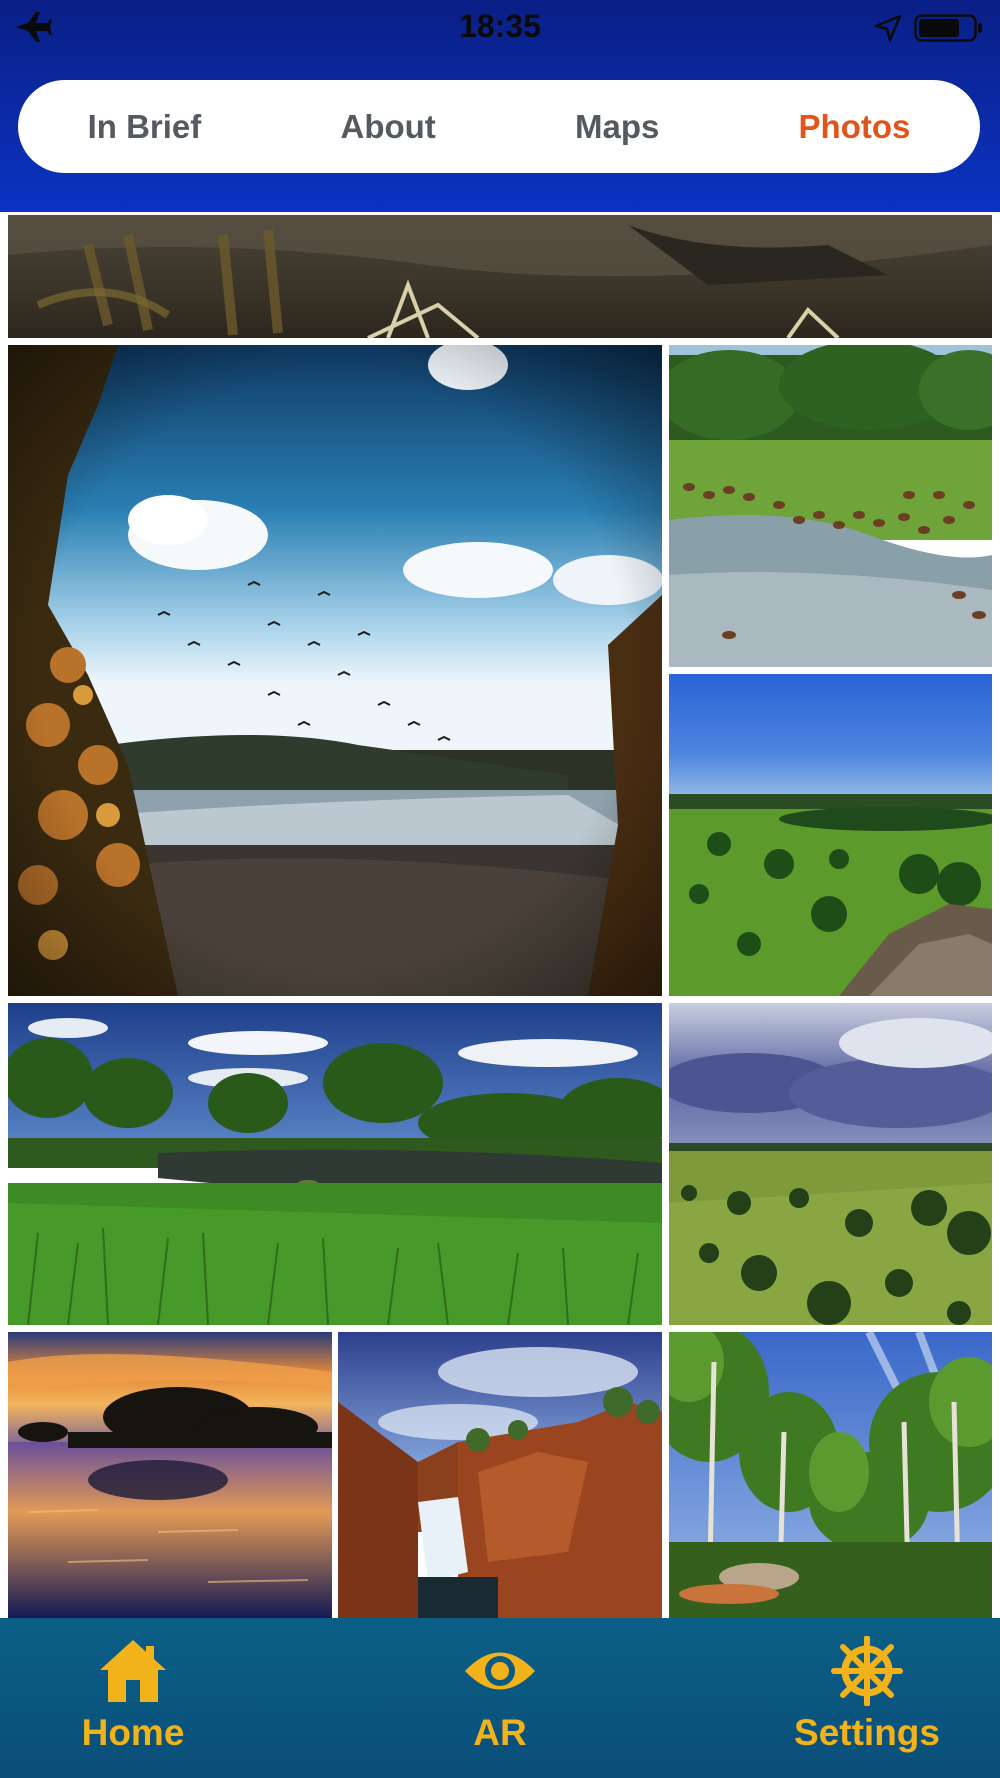 The image size is (1000, 1778). Describe the element at coordinates (500, 1732) in the screenshot. I see `tab-ar-label: AR` at that location.